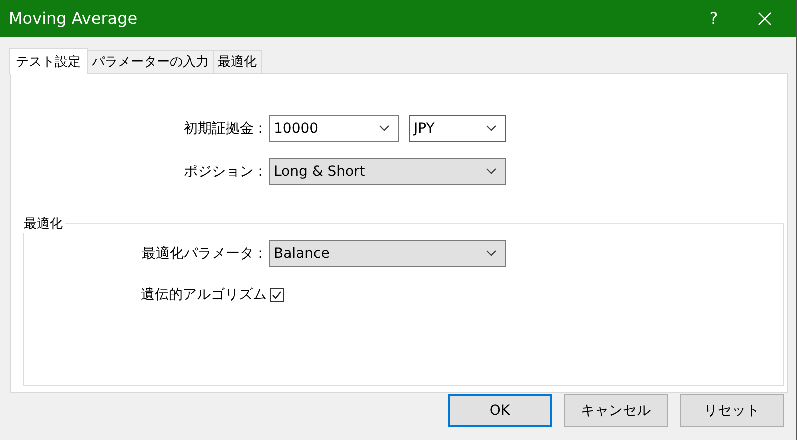  I want to click on dialog-button: OK, so click(500, 410).